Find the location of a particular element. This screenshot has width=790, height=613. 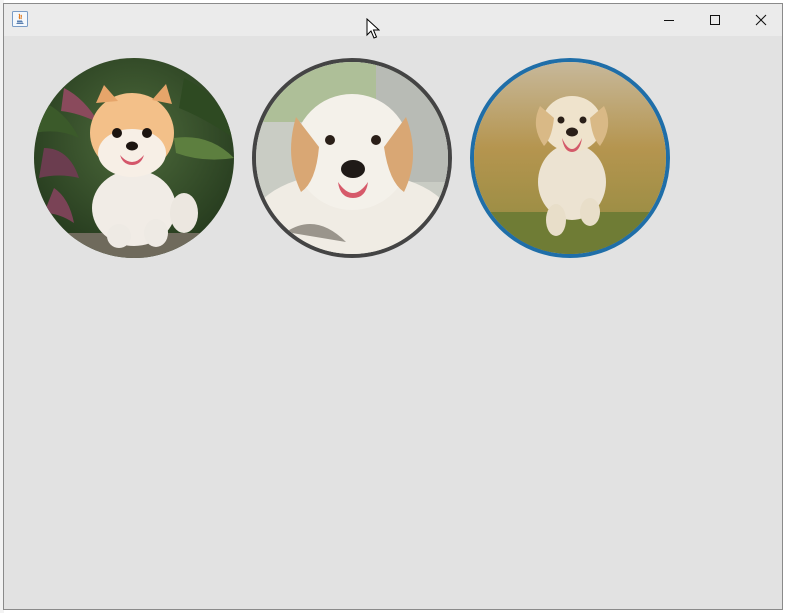

maximize-icon is located at coordinates (715, 20).